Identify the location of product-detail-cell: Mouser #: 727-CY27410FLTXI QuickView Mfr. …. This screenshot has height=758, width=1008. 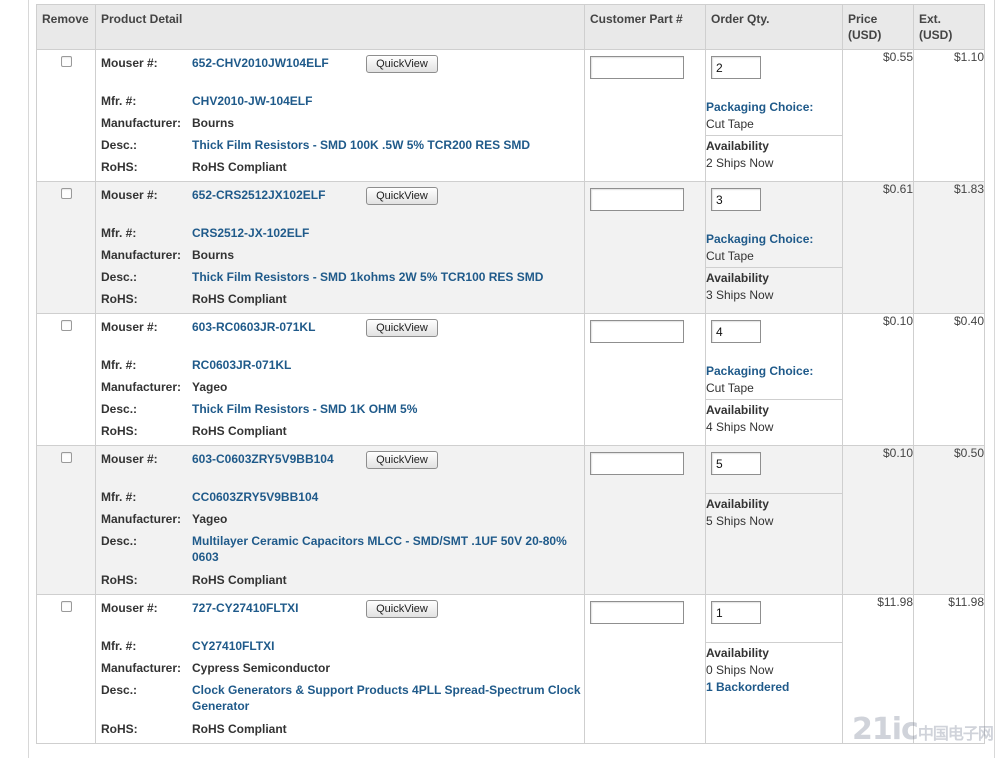
(340, 669).